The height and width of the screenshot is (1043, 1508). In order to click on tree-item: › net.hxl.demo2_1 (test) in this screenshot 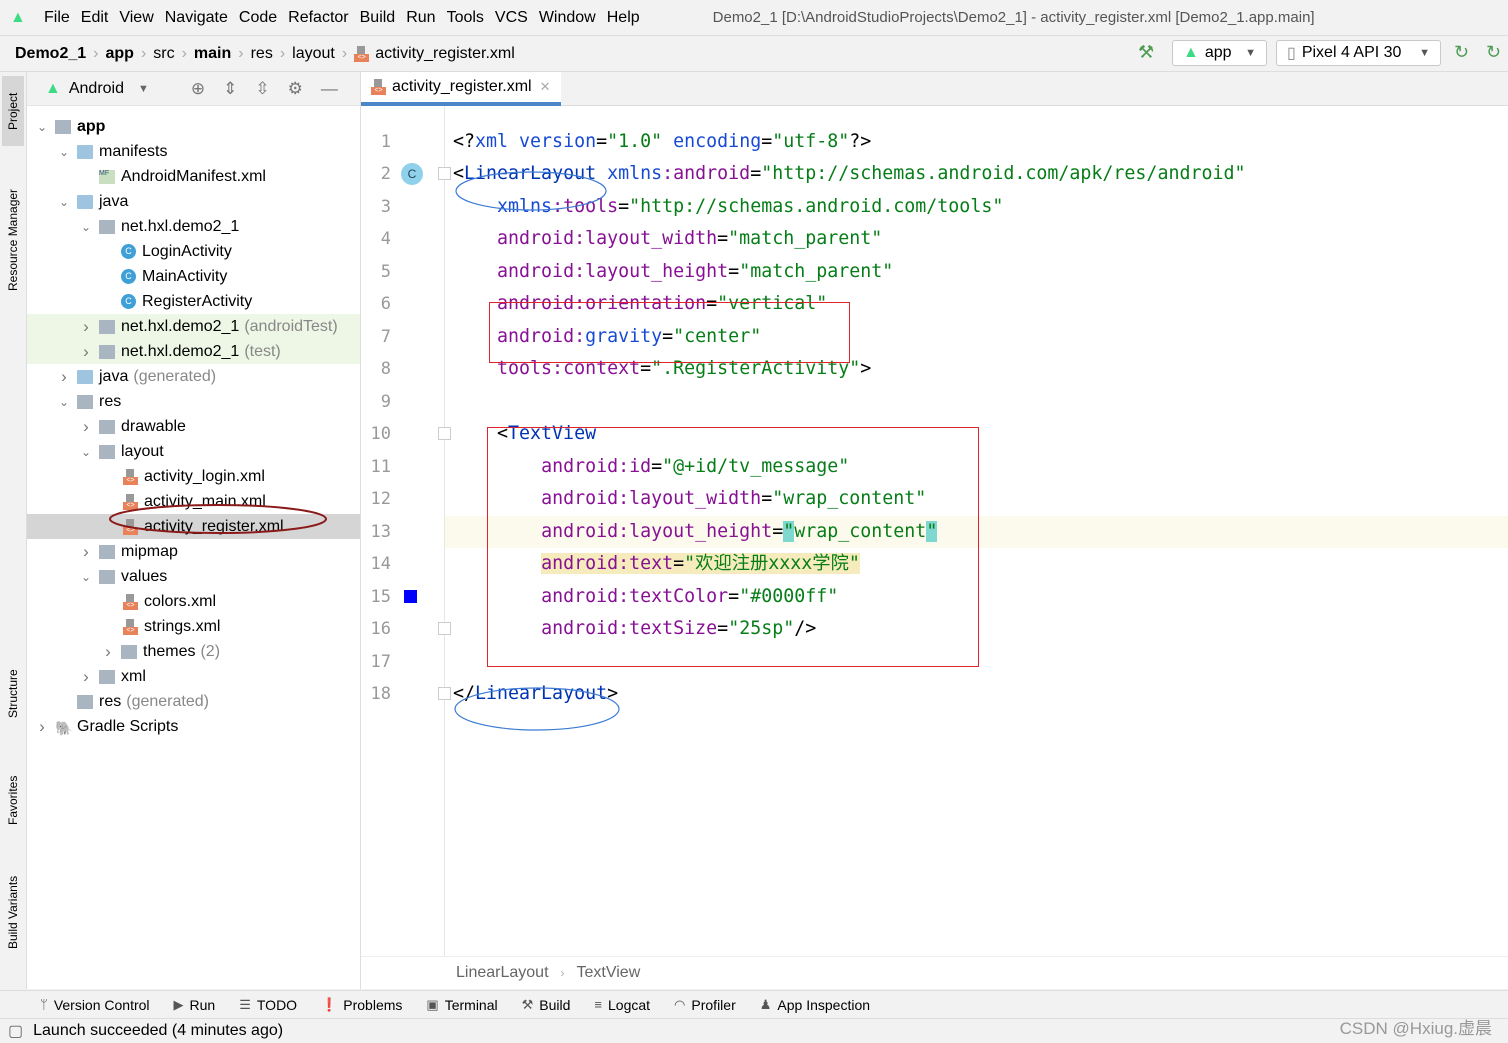, I will do `click(193, 351)`.